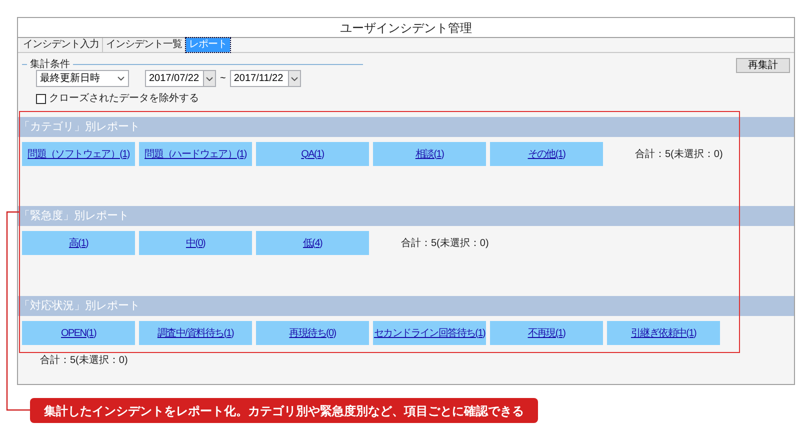 Image resolution: width=810 pixels, height=440 pixels. I want to click on checkbox, so click(41, 99).